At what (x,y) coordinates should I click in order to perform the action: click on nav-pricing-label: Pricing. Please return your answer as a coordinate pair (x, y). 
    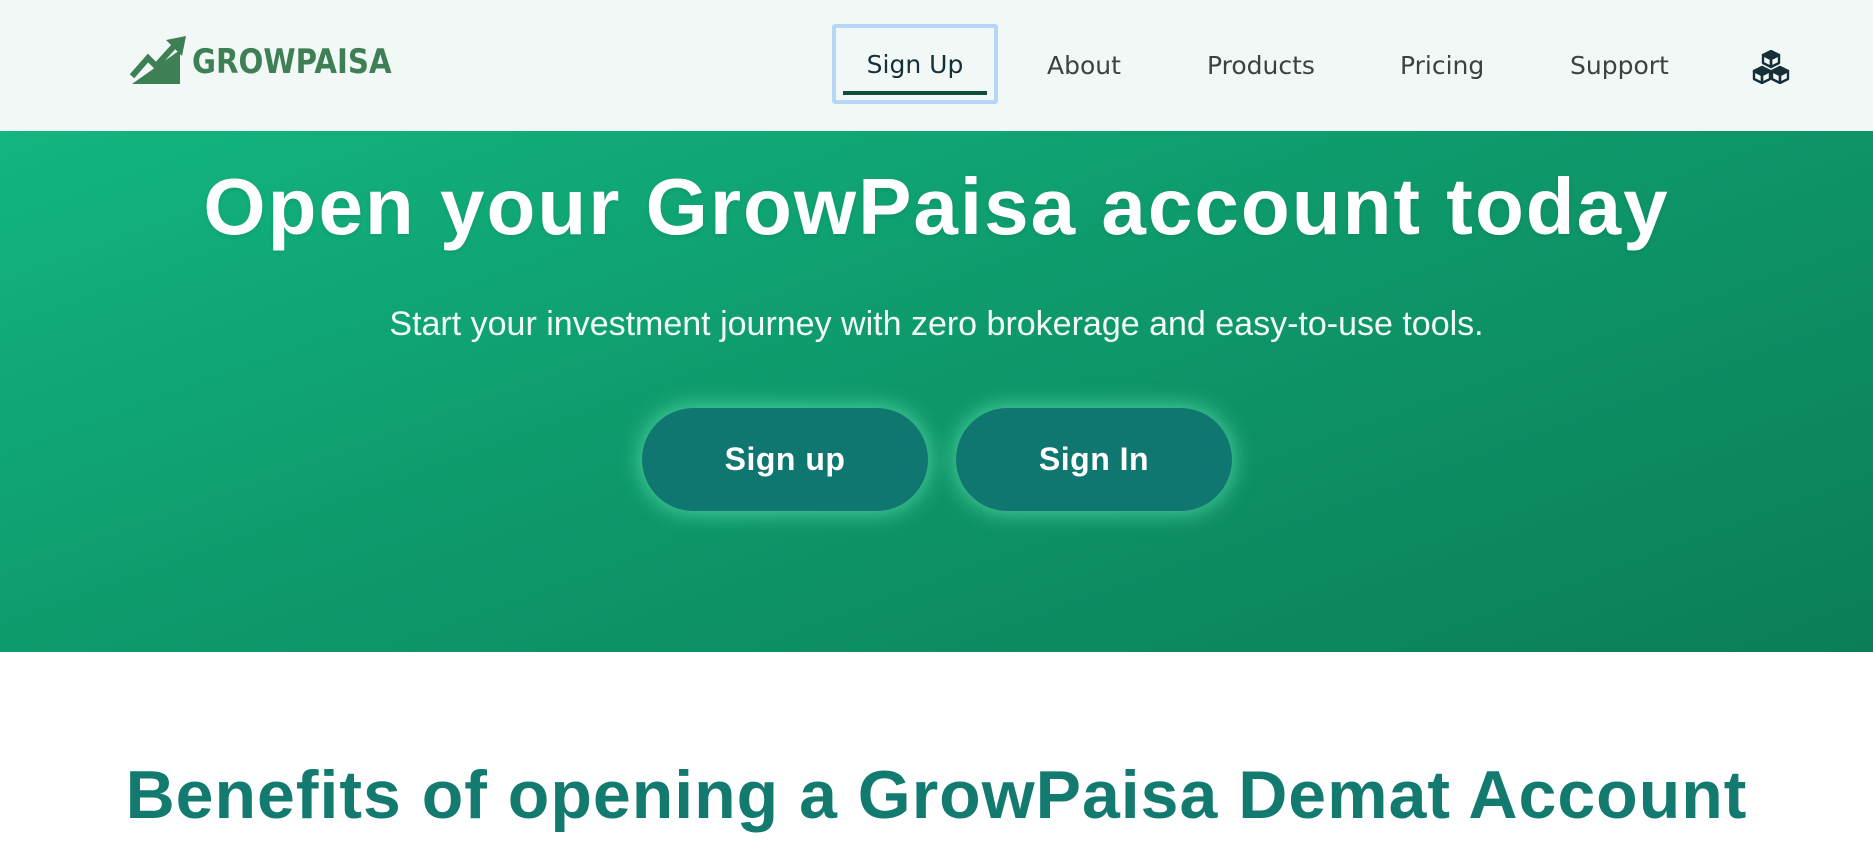
    Looking at the image, I should click on (1442, 65).